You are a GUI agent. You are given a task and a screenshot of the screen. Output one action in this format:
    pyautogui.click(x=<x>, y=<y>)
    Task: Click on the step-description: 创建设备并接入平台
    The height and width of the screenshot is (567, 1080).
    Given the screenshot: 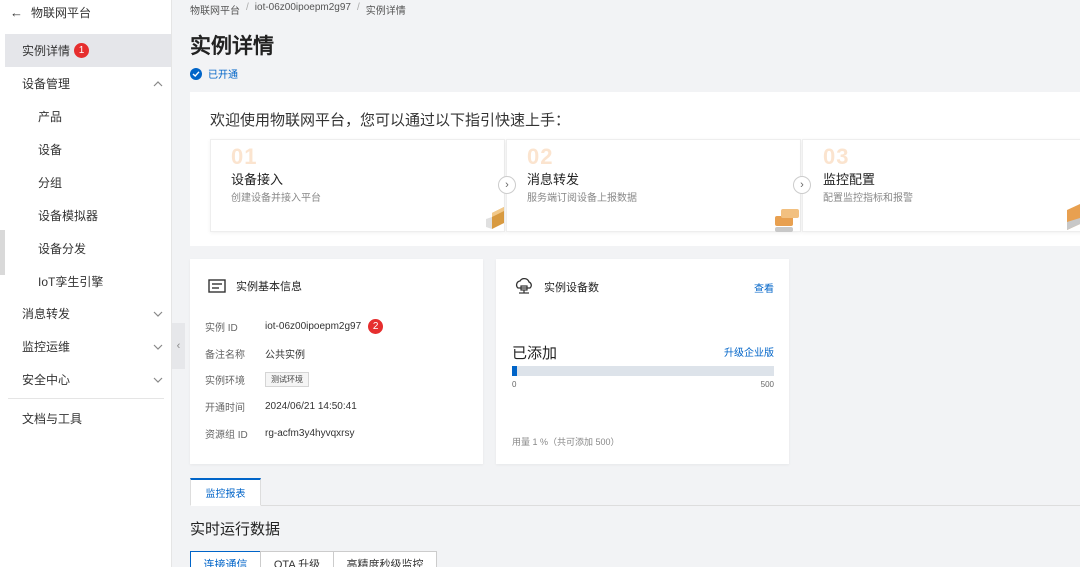 What is the action you would take?
    pyautogui.click(x=276, y=198)
    